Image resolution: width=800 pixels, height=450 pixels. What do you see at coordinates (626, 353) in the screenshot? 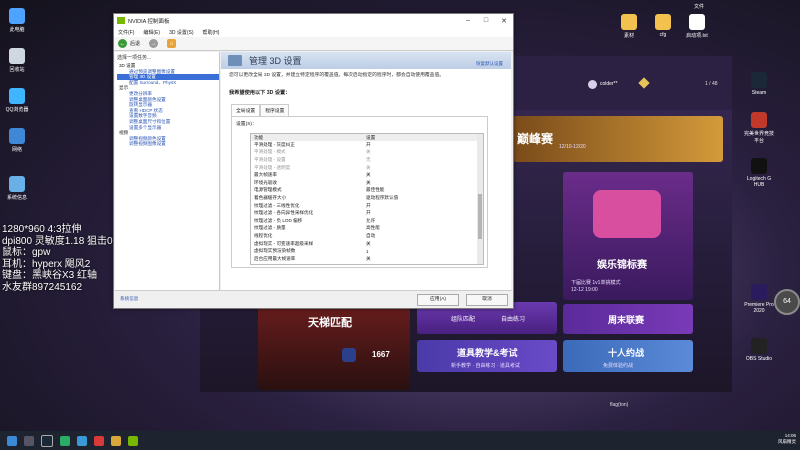
I see `ten-player-title: 十人约战` at bounding box center [626, 353].